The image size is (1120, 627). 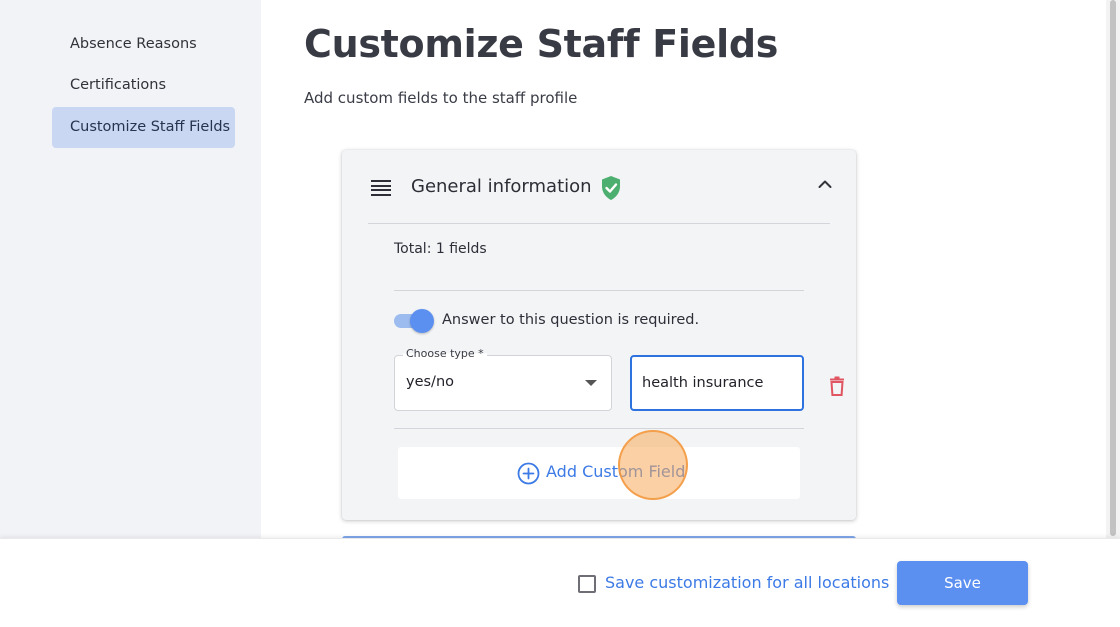 I want to click on sidebar-item-absence-reasons: Absence Reasons, so click(x=143, y=44).